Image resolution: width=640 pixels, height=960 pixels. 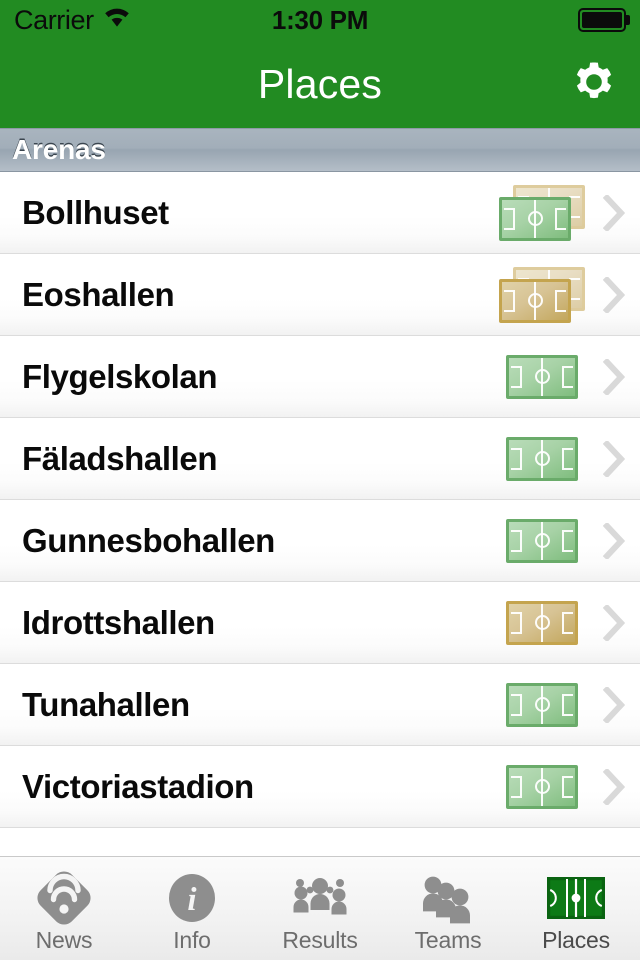 I want to click on list-item: Flygelskolan, so click(x=320, y=377).